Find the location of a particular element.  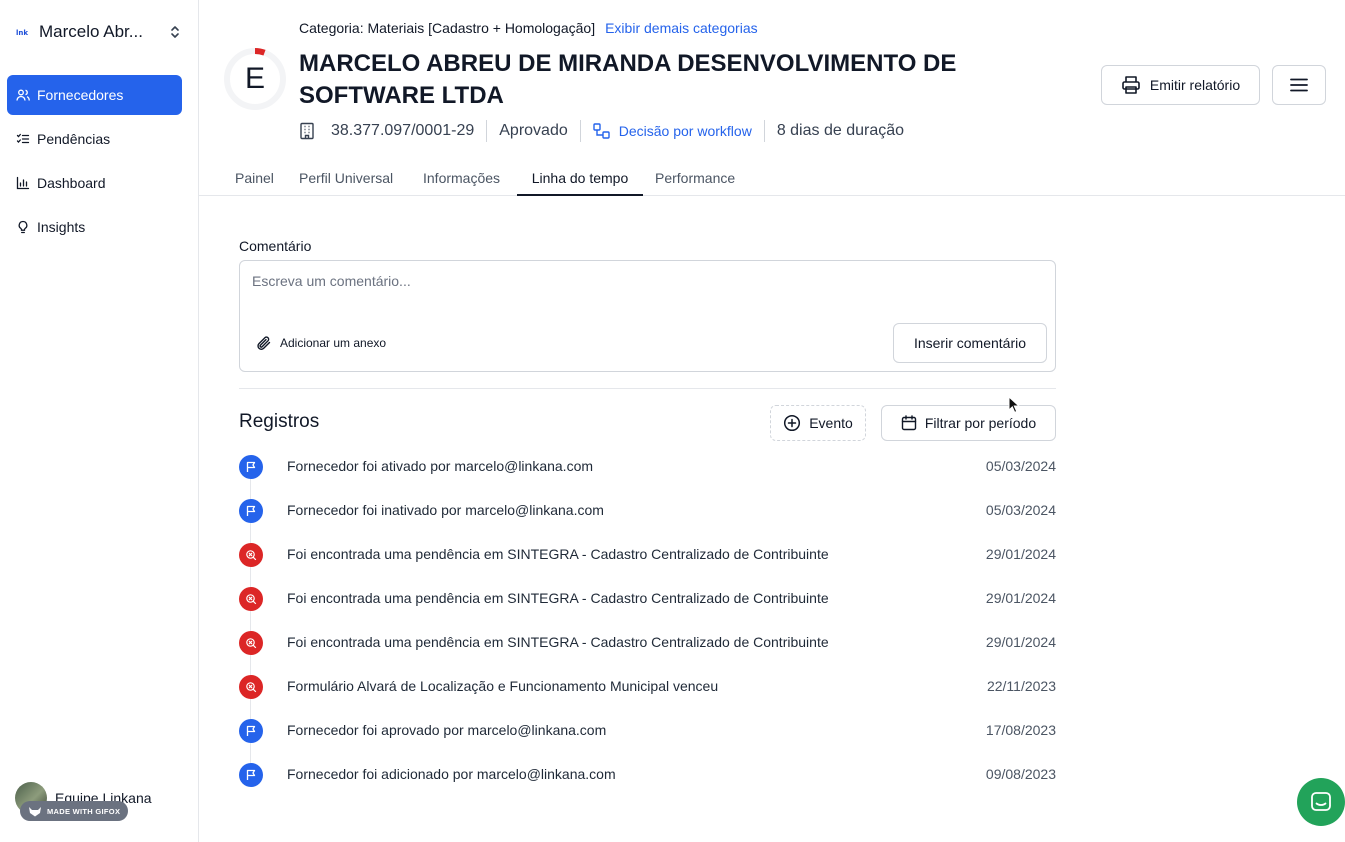

sidebar-item-pendencias: Pendências is located at coordinates (94, 139).